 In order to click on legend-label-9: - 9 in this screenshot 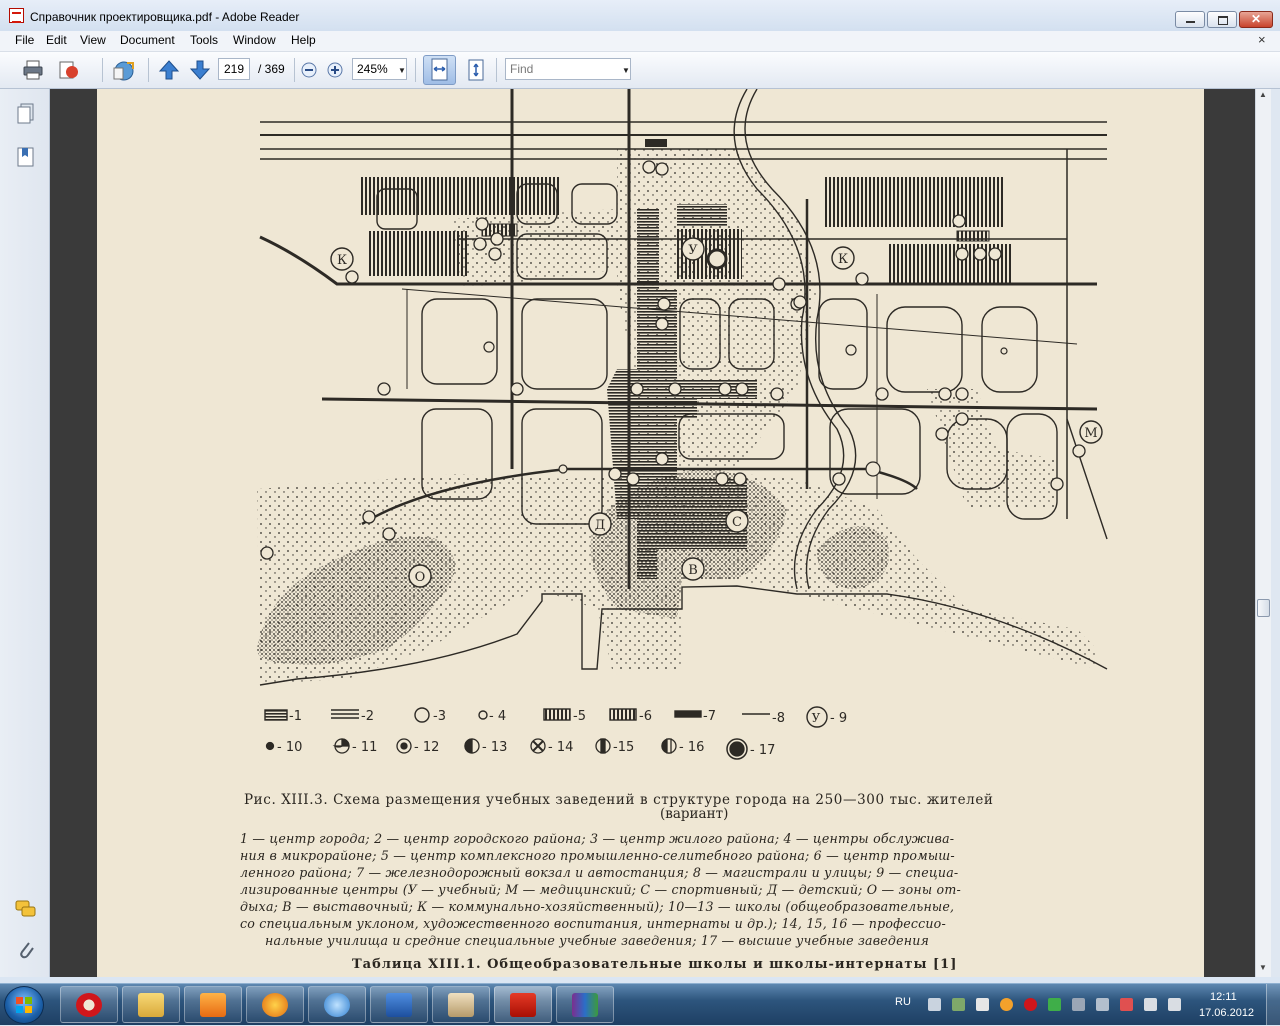, I will do `click(838, 718)`.